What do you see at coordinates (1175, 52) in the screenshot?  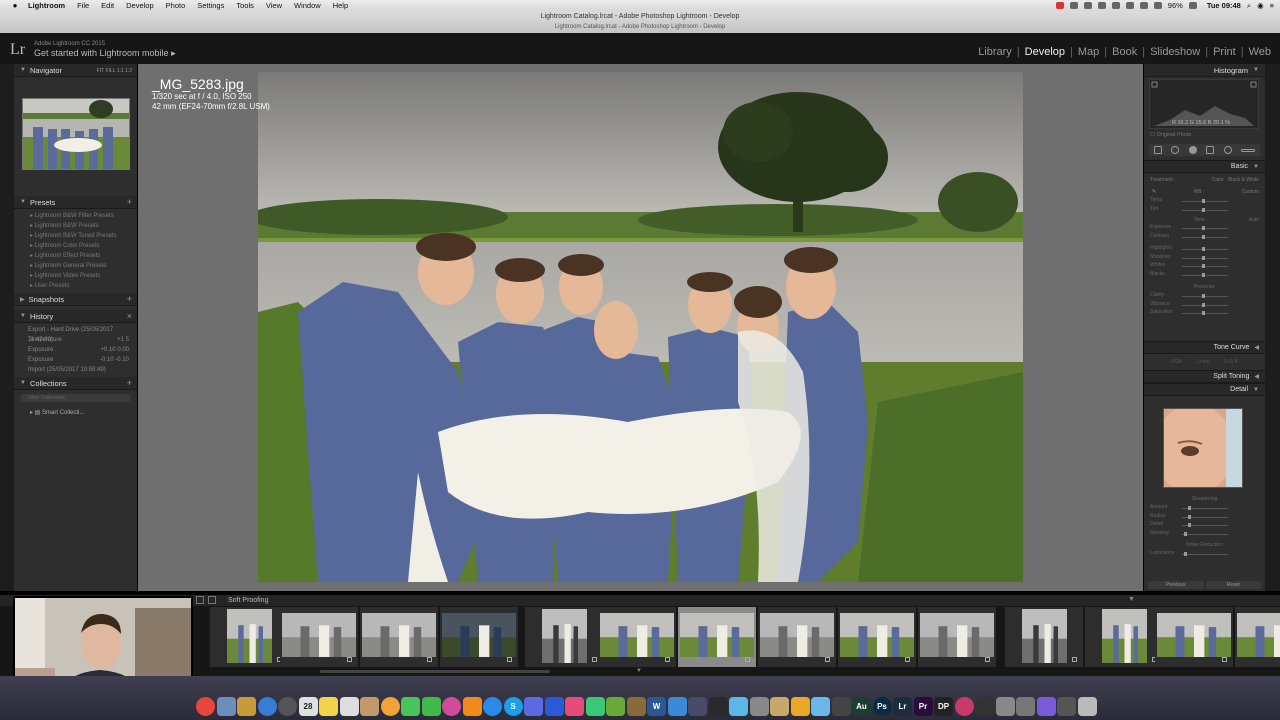 I see `module-slideshow: Slideshow` at bounding box center [1175, 52].